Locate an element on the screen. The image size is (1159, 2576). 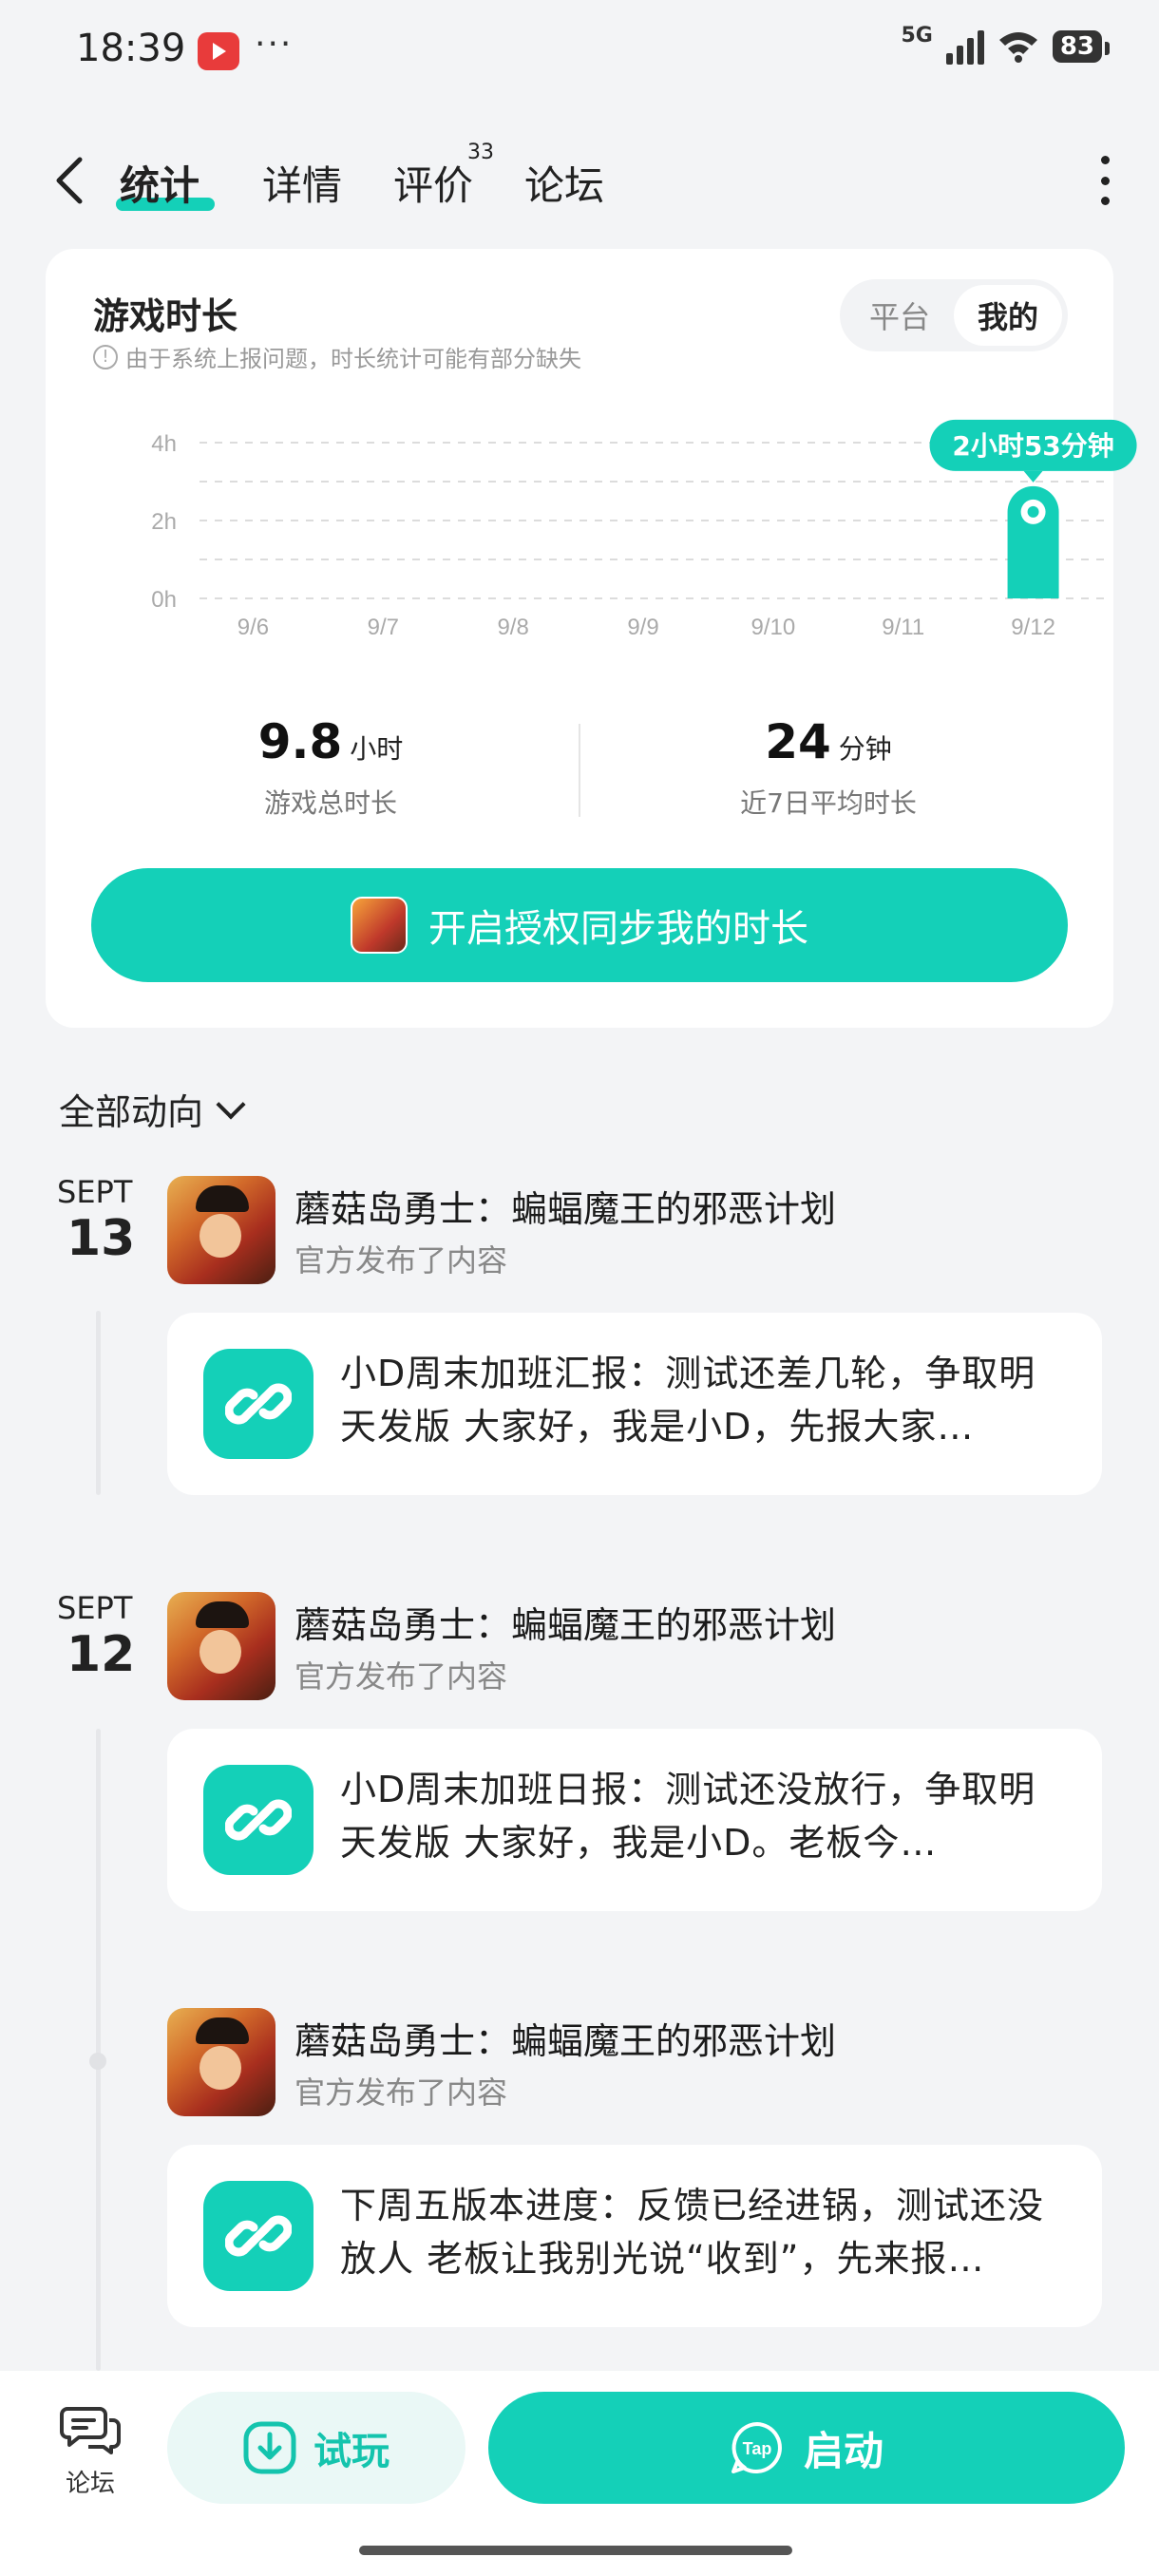
try-play-button: 试玩 is located at coordinates (316, 2448).